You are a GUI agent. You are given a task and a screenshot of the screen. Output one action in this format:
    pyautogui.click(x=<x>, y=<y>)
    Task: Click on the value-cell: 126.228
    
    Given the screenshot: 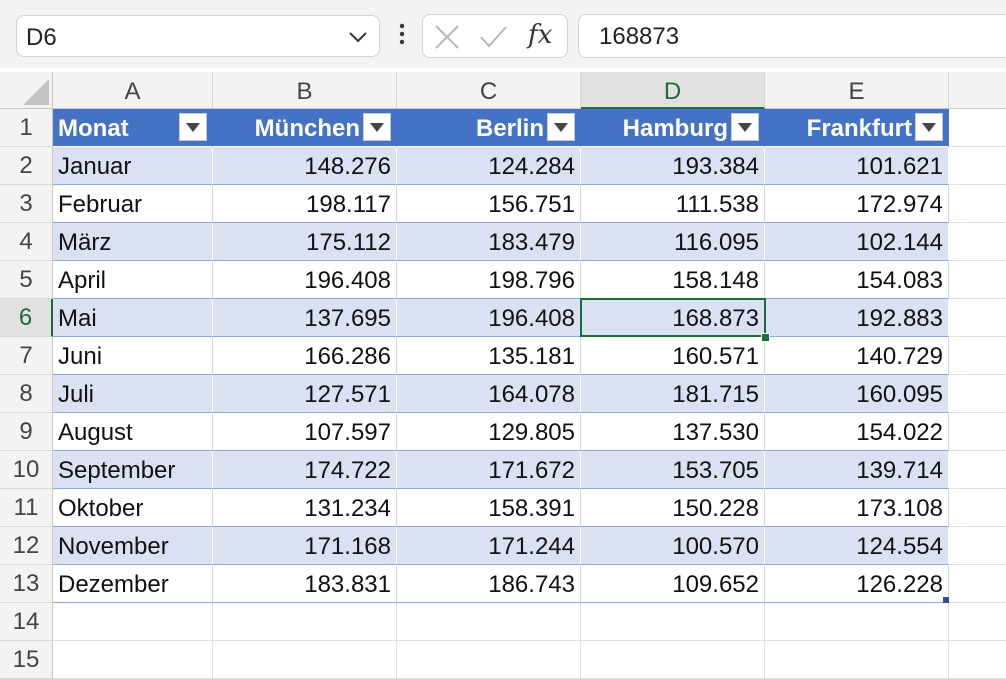 What is the action you would take?
    pyautogui.click(x=857, y=584)
    